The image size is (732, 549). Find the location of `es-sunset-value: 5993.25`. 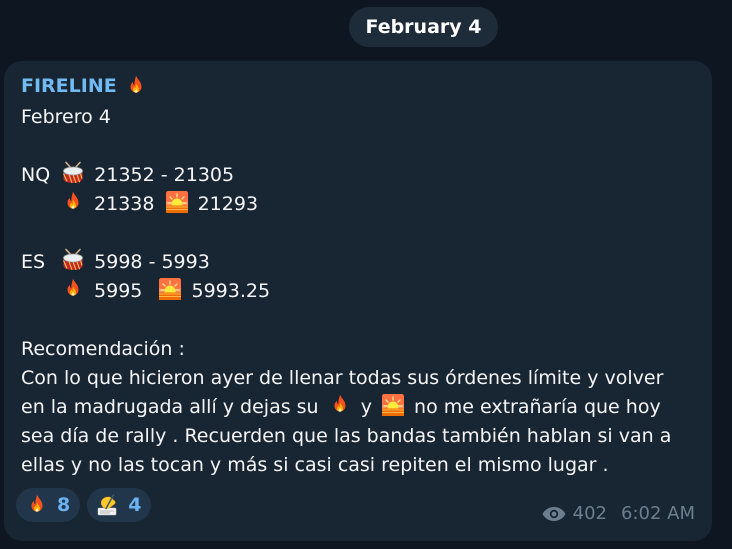

es-sunset-value: 5993.25 is located at coordinates (231, 291).